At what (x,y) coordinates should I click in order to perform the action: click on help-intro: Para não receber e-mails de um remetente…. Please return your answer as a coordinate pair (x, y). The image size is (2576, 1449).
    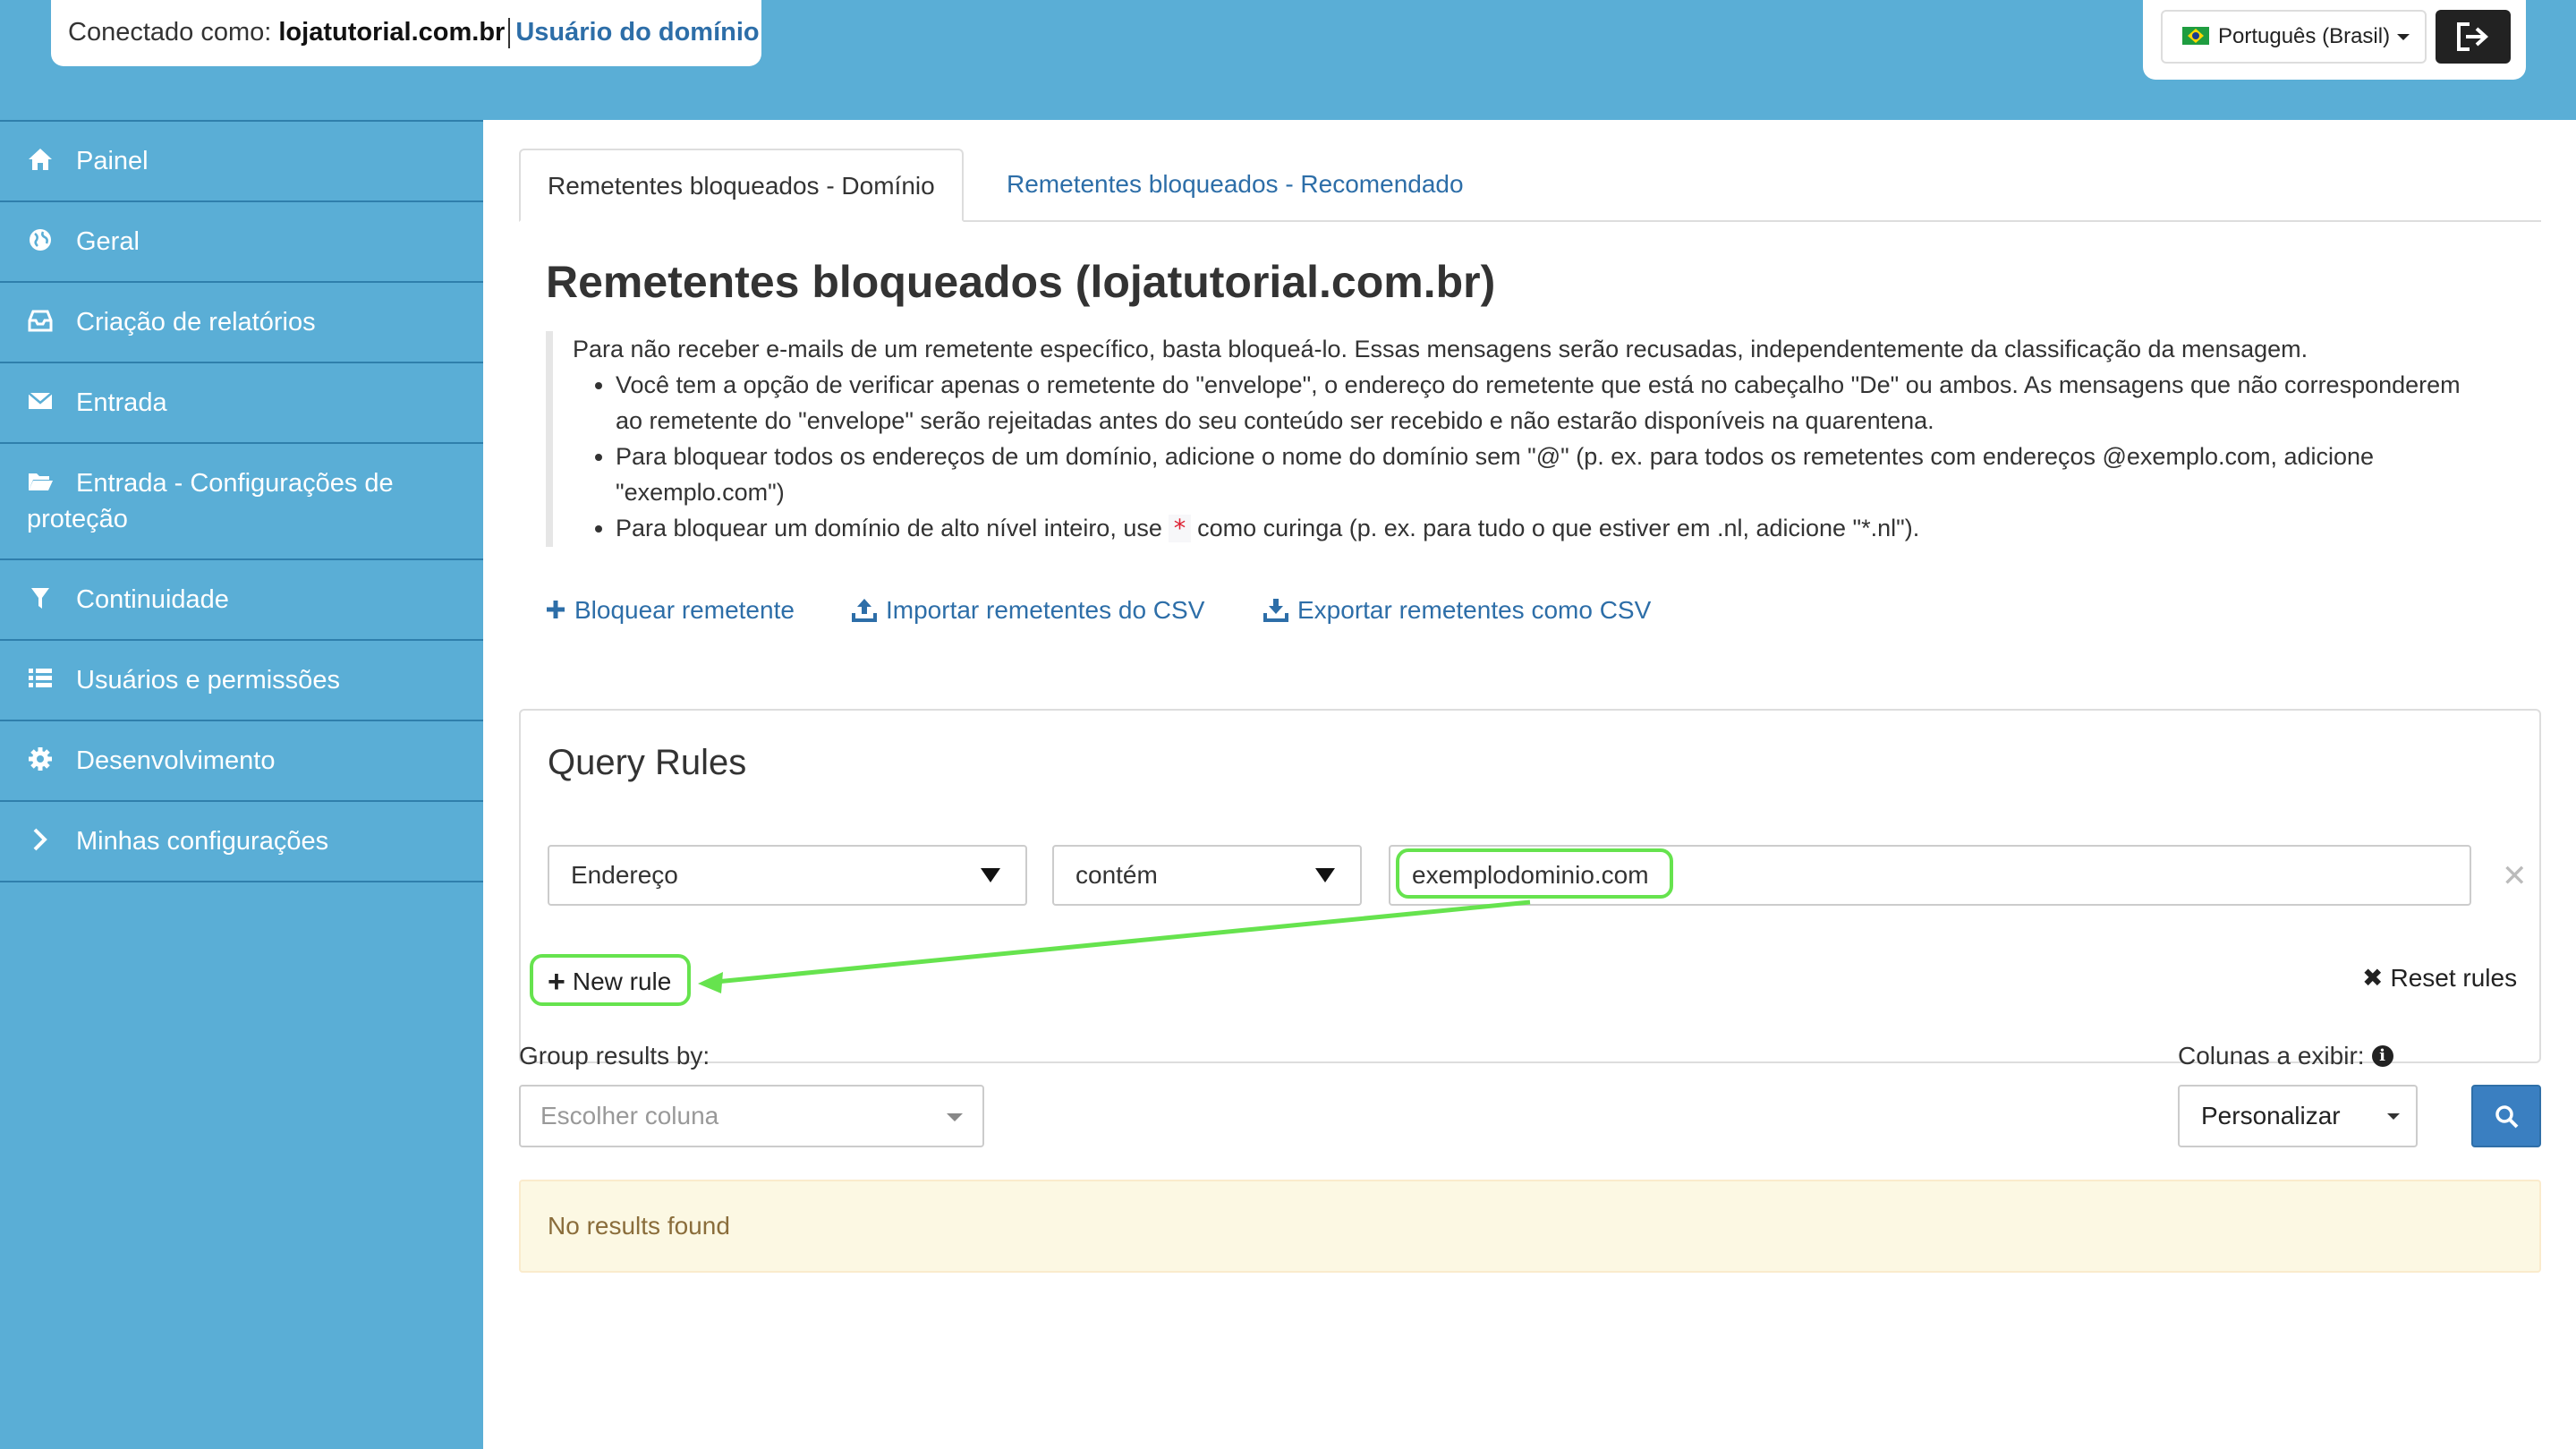
    Looking at the image, I should click on (1440, 349).